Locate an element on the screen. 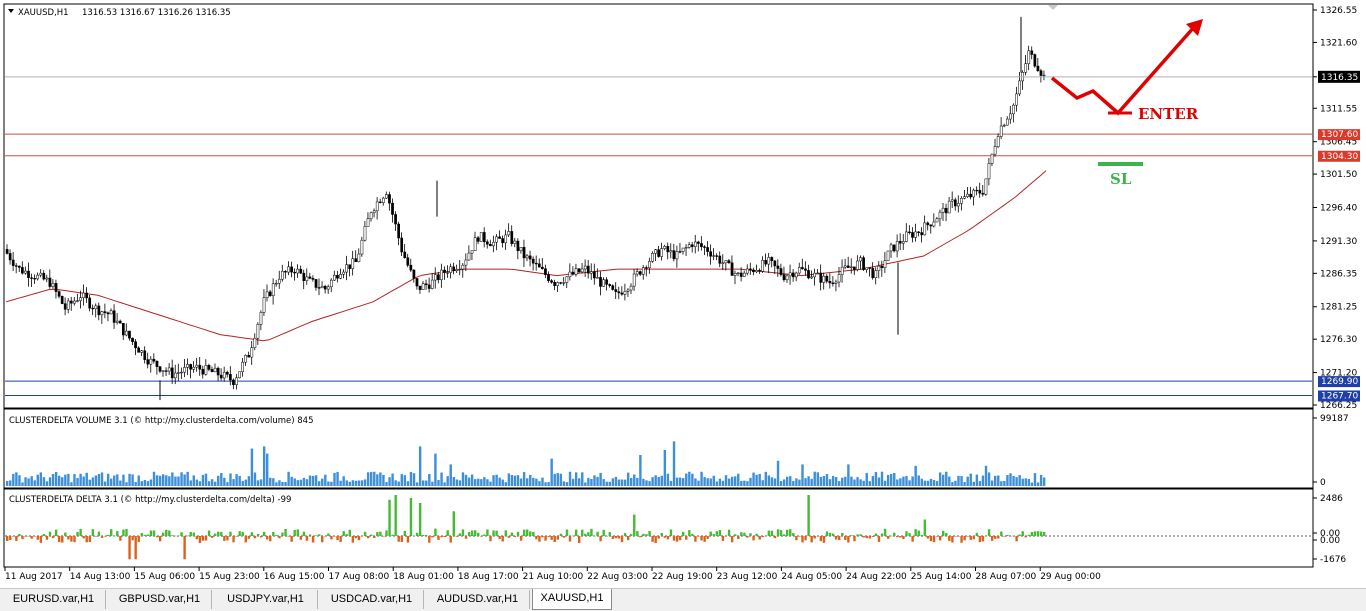 This screenshot has width=1366, height=611. tab-xauusd-h1: XAUUSD,H1 is located at coordinates (572, 599).